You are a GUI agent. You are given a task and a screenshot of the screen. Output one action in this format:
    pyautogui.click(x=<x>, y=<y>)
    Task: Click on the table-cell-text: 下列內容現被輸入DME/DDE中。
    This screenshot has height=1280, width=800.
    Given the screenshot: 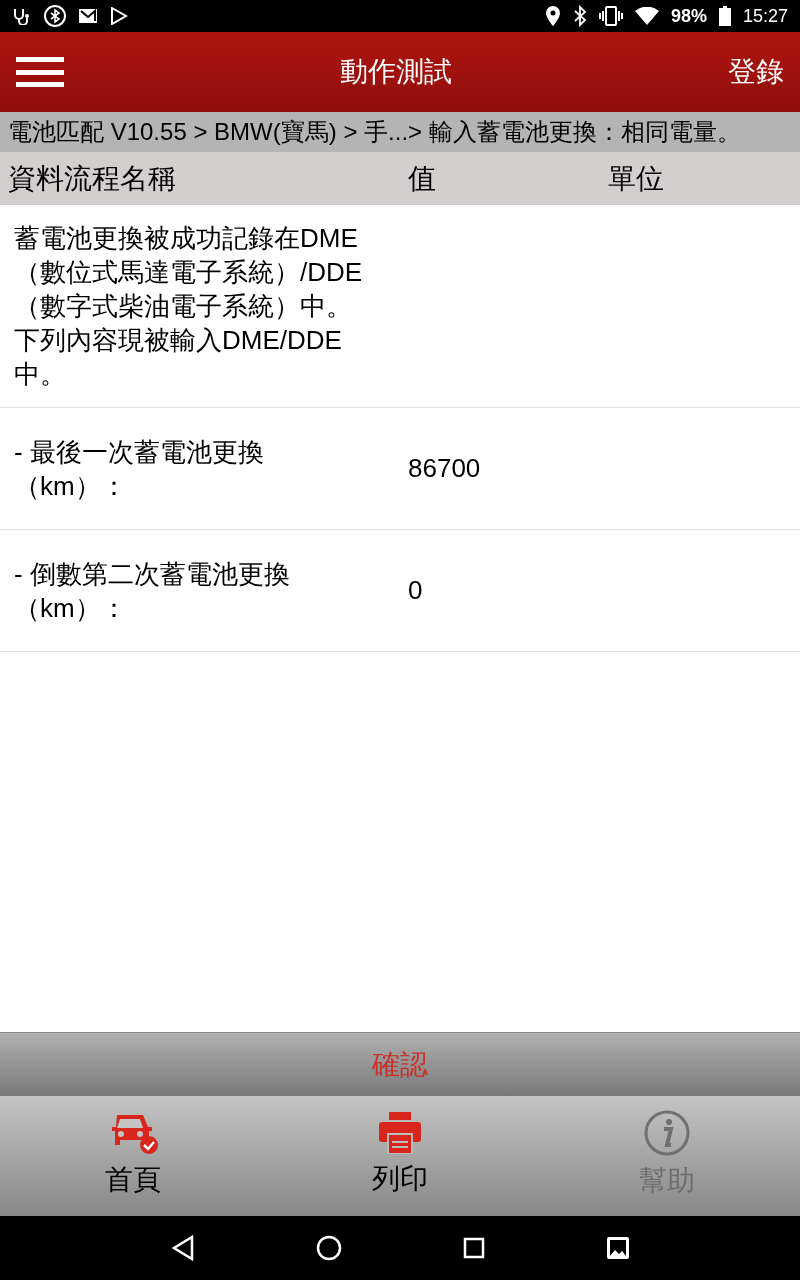 What is the action you would take?
    pyautogui.click(x=178, y=357)
    